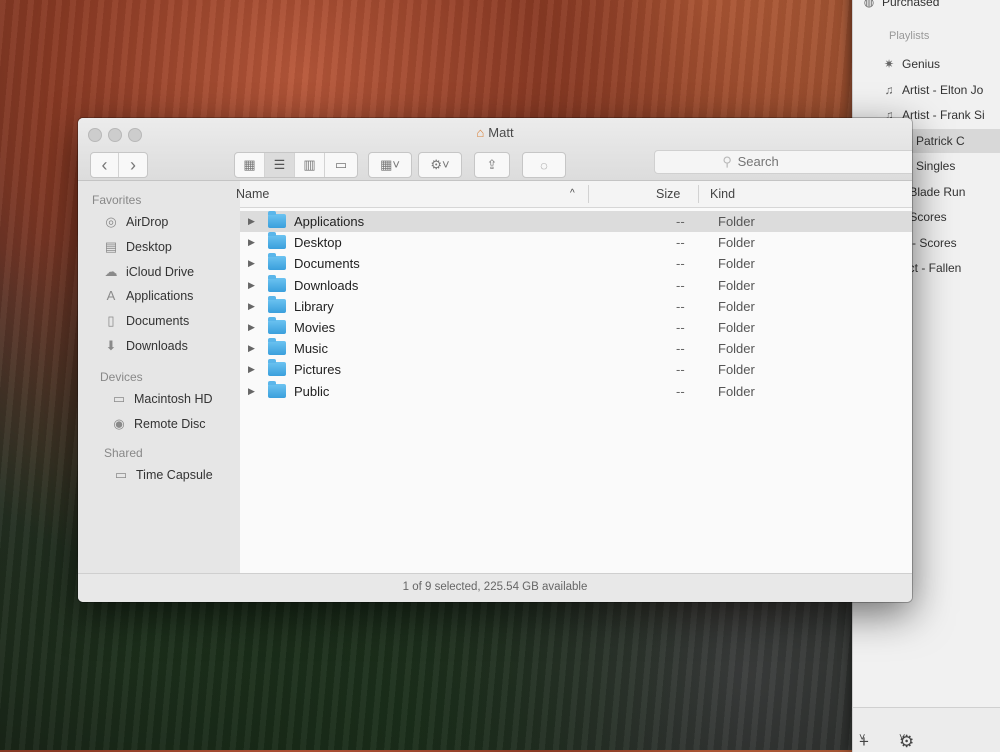 The image size is (1000, 752). I want to click on search-field: ⚲, so click(783, 162).